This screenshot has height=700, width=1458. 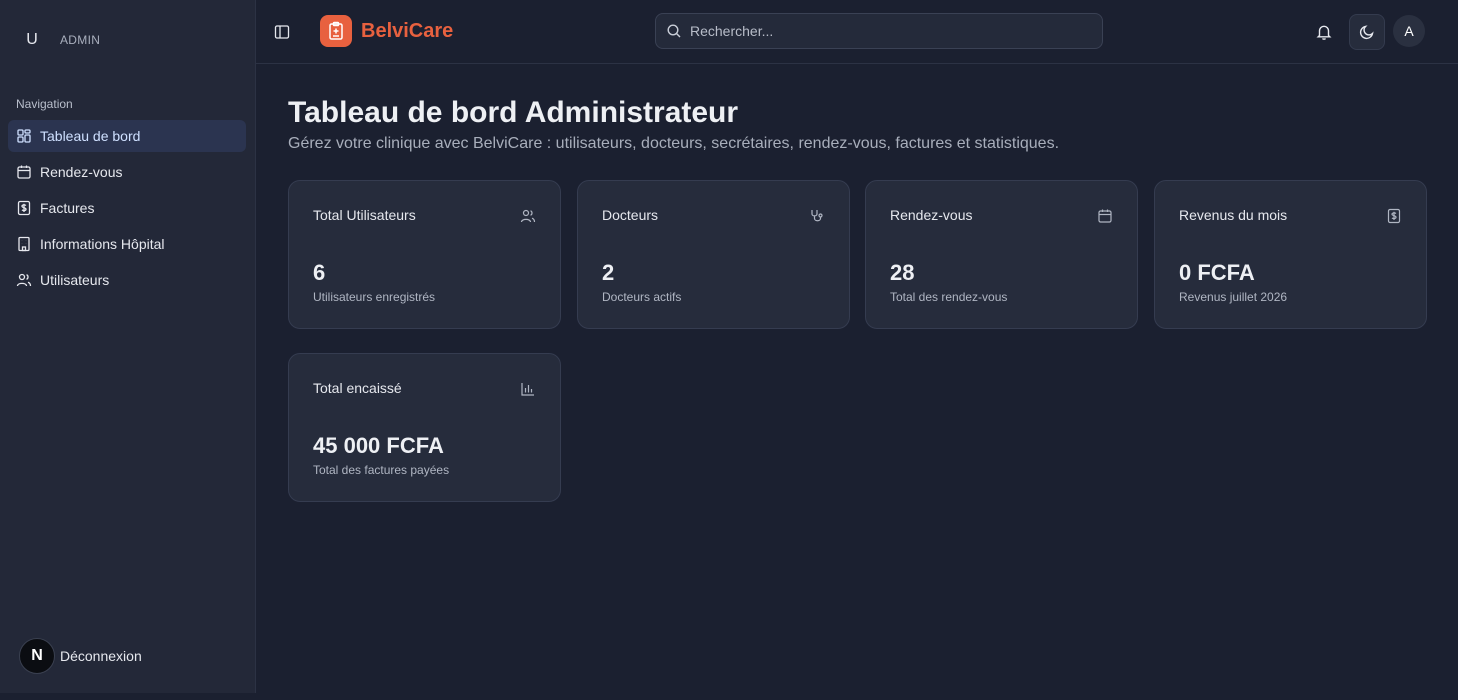 I want to click on stat-card-doctors: Docteurs 2 Docteurs actifs, so click(x=713, y=254).